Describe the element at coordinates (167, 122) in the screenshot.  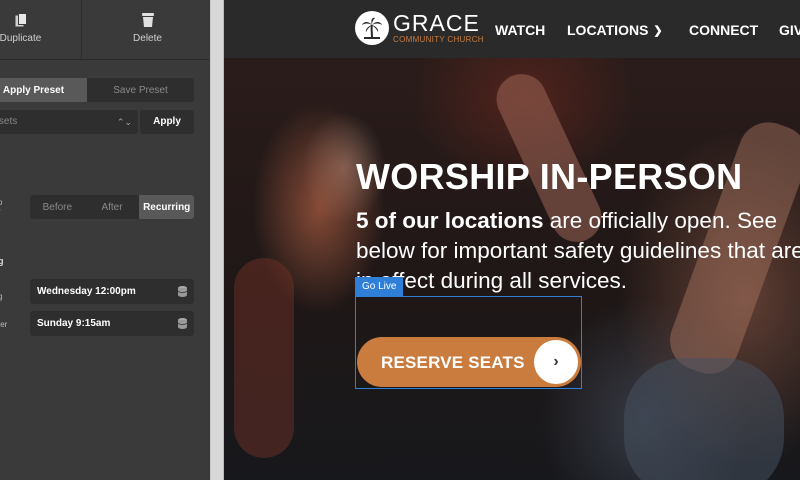
I see `apply-button: Apply` at that location.